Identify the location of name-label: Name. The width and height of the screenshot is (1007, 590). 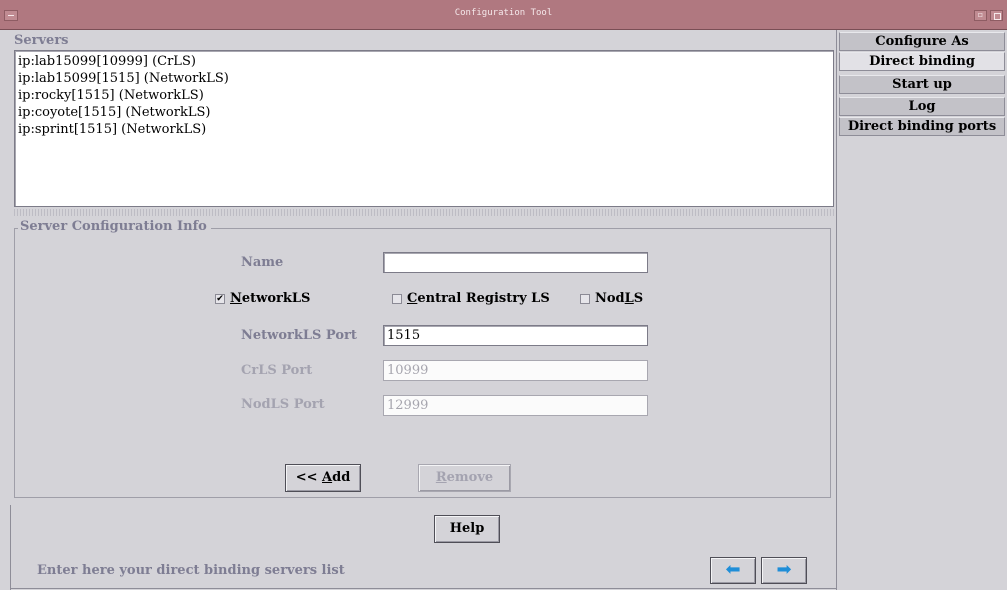
(262, 262).